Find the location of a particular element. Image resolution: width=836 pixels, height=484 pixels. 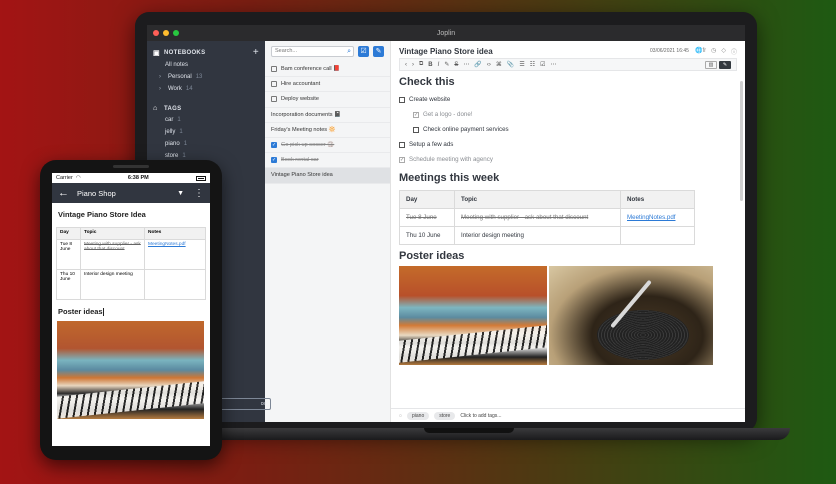

note-list-item: Bam conference call 📕 is located at coordinates (327, 70).